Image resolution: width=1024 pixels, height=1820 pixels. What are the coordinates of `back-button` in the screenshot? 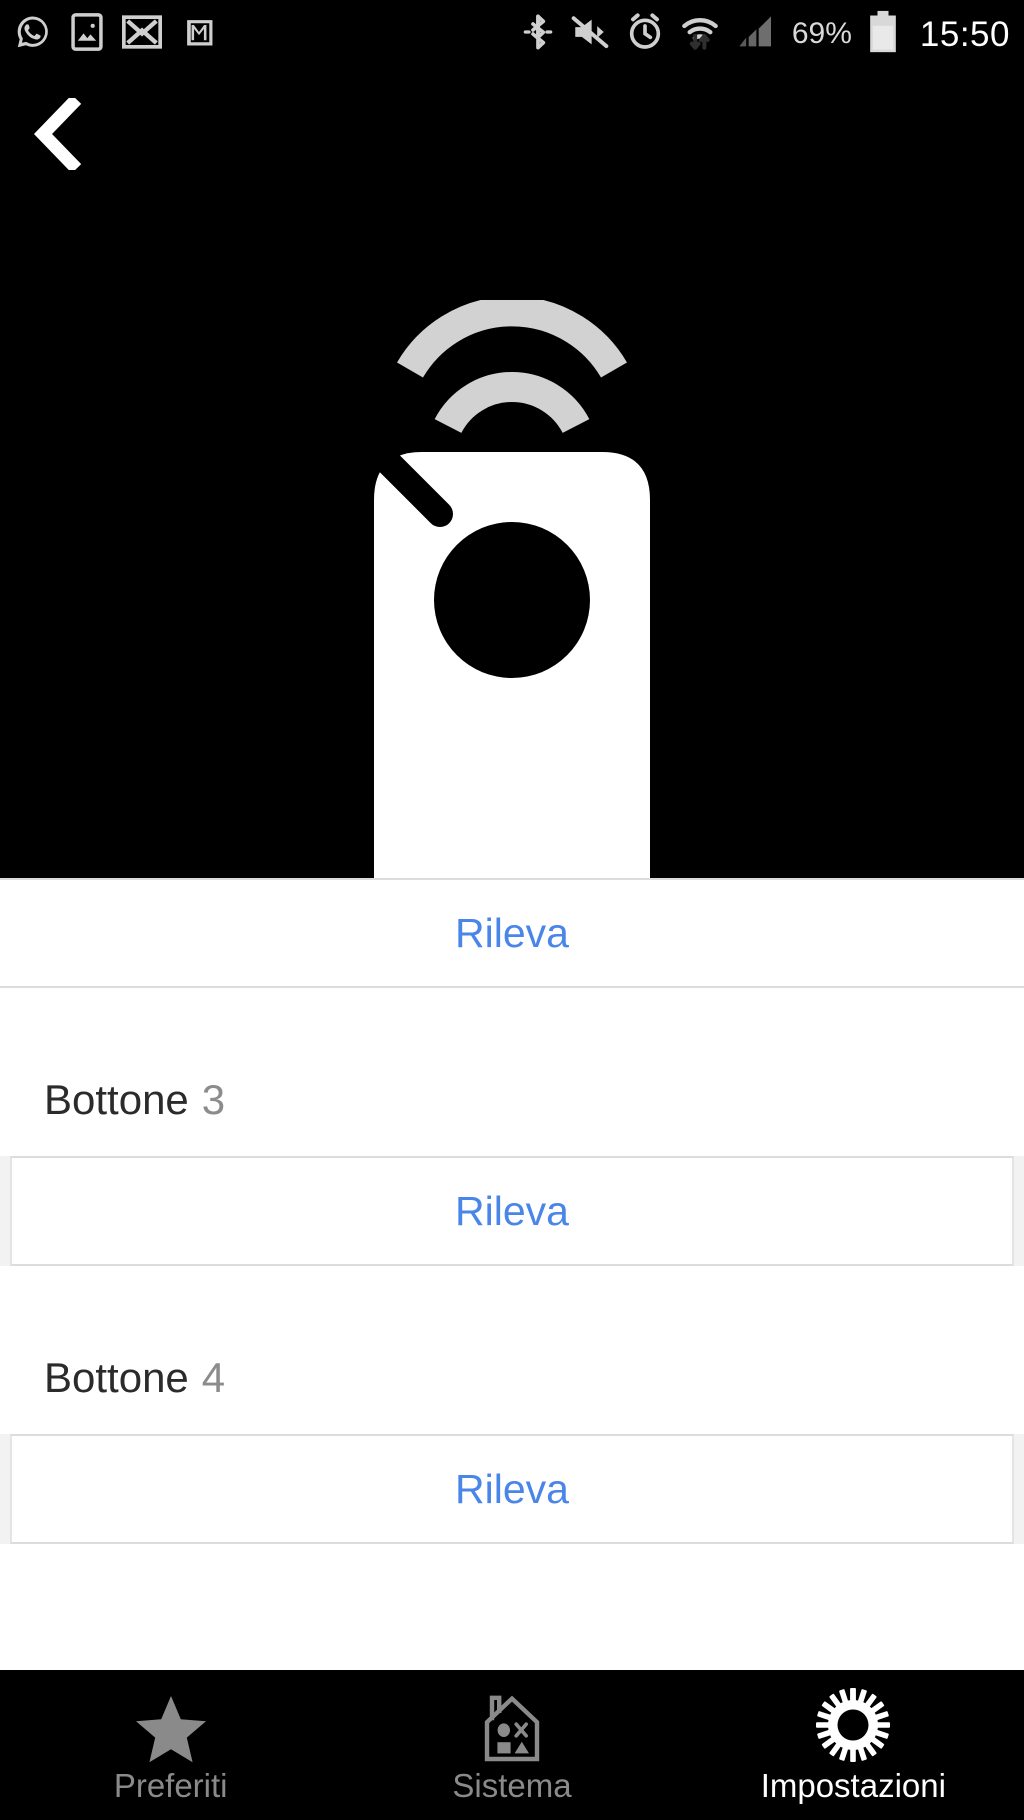 It's located at (58, 135).